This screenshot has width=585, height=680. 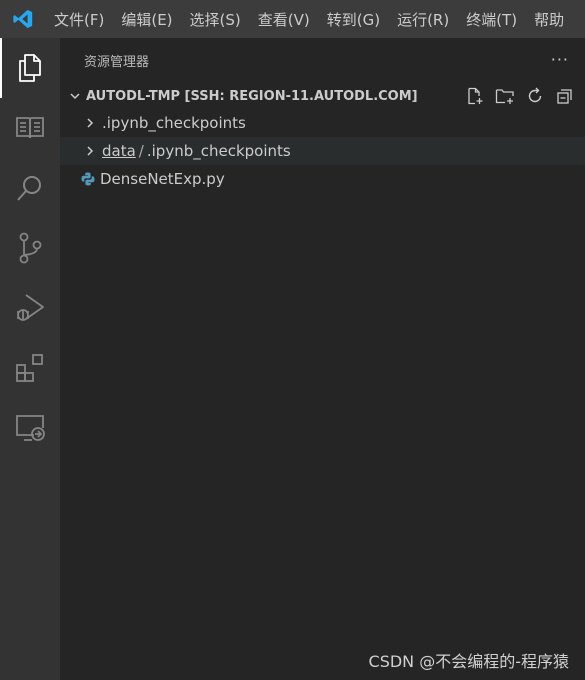 I want to click on menu-selection: 选择(S), so click(x=216, y=19).